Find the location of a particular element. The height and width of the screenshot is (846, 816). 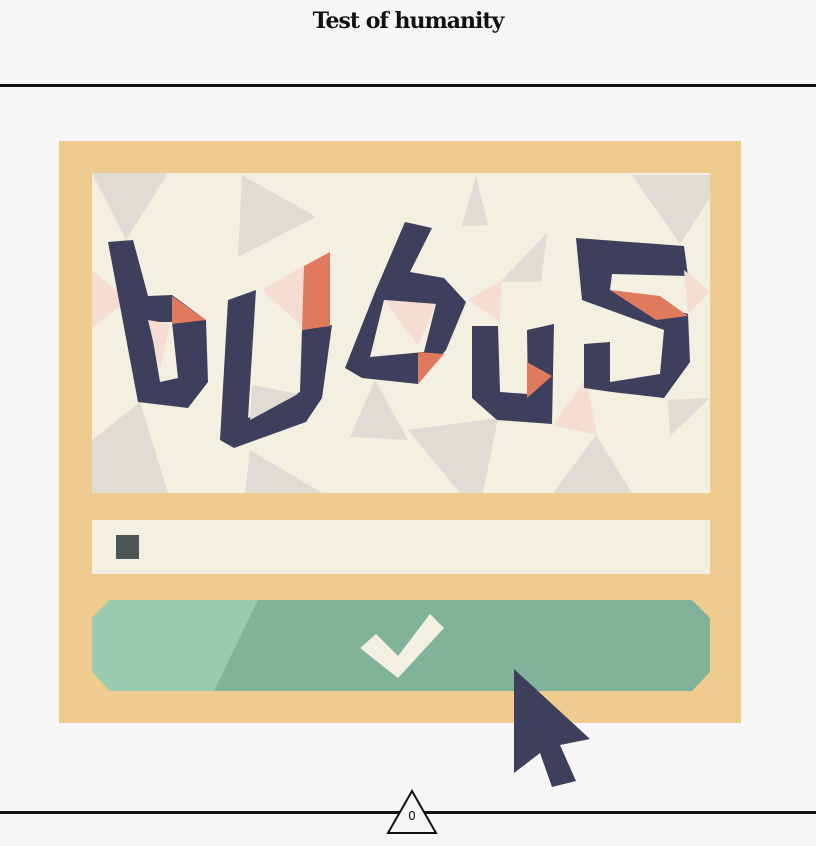

text-cursor is located at coordinates (127, 547).